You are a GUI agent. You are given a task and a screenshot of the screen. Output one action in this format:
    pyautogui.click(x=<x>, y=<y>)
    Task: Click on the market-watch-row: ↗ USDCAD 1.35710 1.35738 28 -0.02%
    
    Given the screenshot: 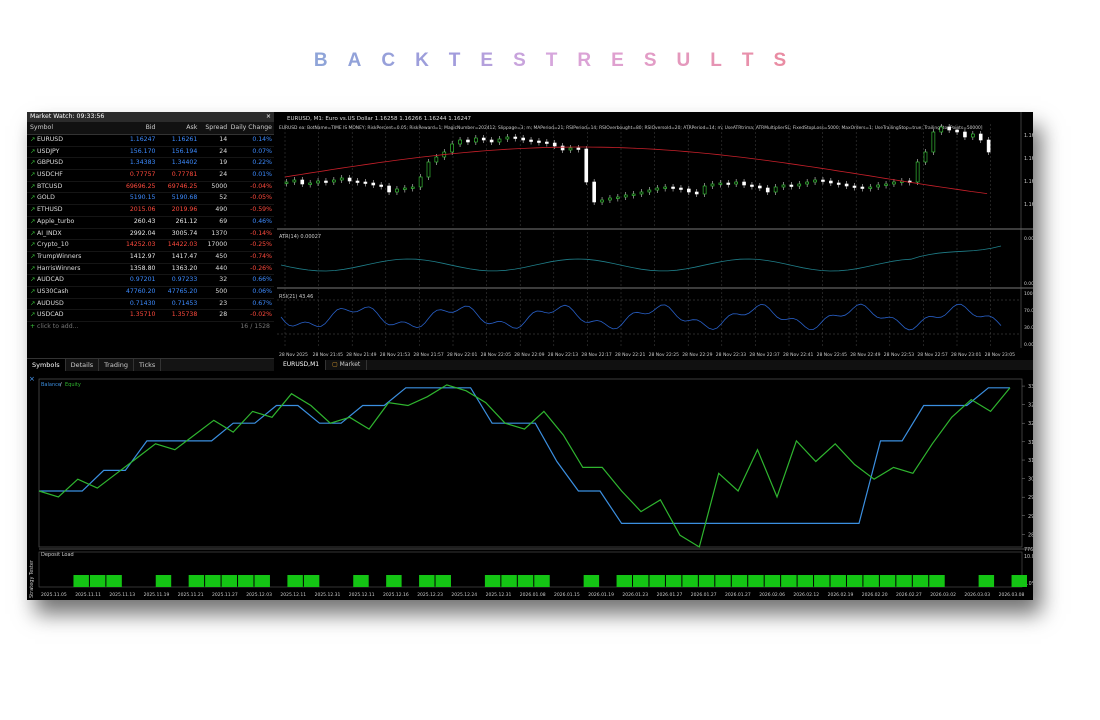 What is the action you would take?
    pyautogui.click(x=150, y=316)
    